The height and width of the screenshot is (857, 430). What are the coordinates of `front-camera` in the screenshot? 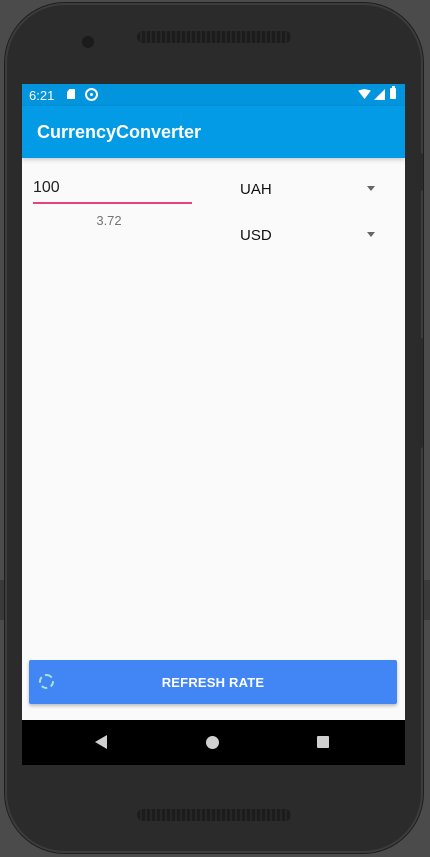 It's located at (88, 42).